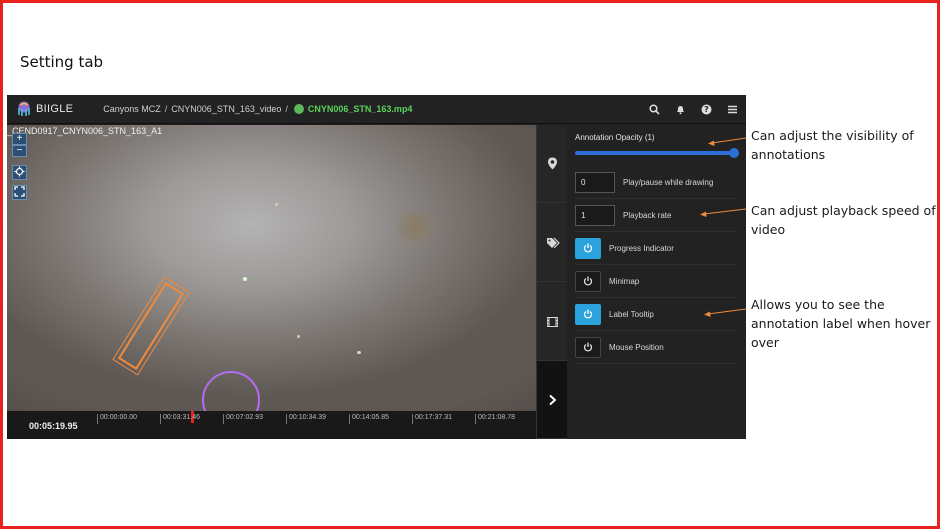 The height and width of the screenshot is (529, 940). I want to click on mouse-position-setting: Mouse Position, so click(656, 347).